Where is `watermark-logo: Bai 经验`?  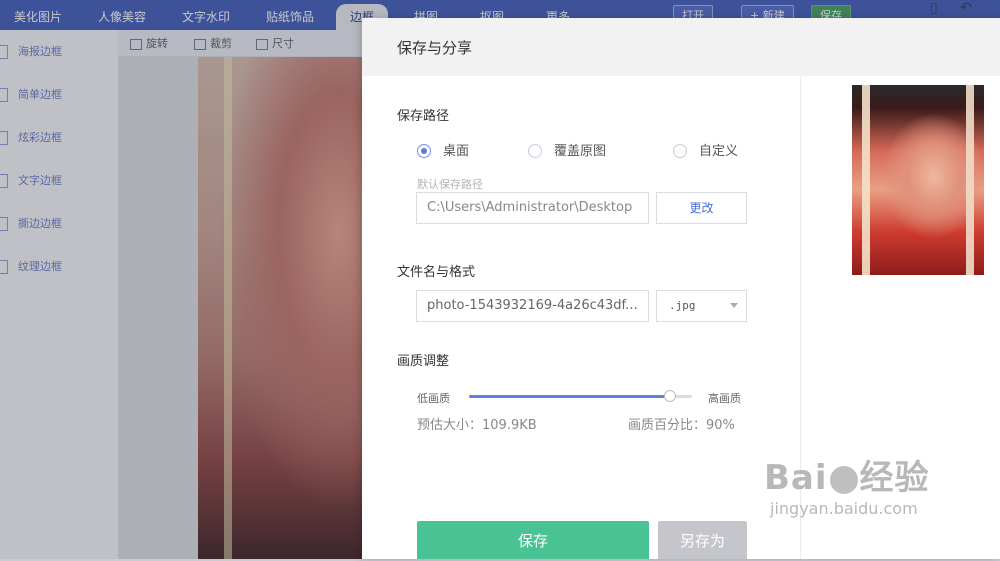
watermark-logo: Bai 经验 is located at coordinates (847, 474).